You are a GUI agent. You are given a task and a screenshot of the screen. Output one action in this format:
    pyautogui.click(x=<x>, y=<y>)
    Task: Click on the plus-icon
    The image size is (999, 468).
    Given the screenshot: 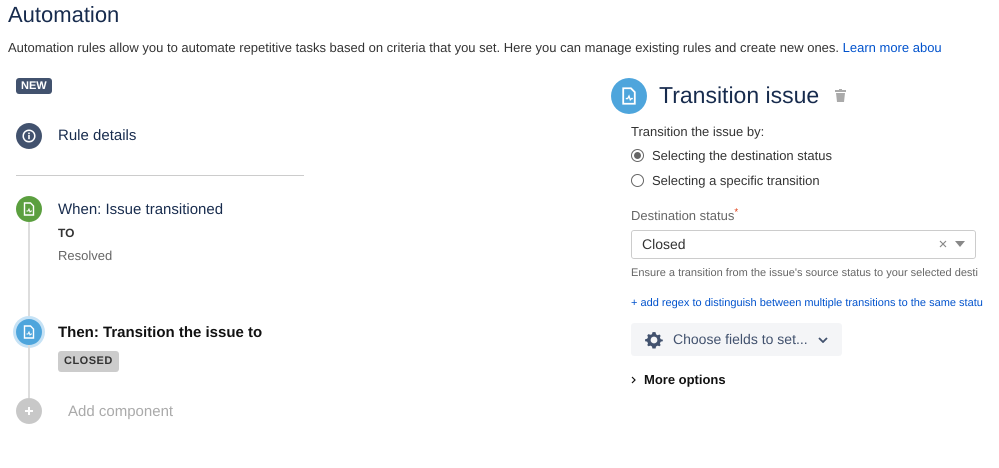 What is the action you would take?
    pyautogui.click(x=29, y=411)
    